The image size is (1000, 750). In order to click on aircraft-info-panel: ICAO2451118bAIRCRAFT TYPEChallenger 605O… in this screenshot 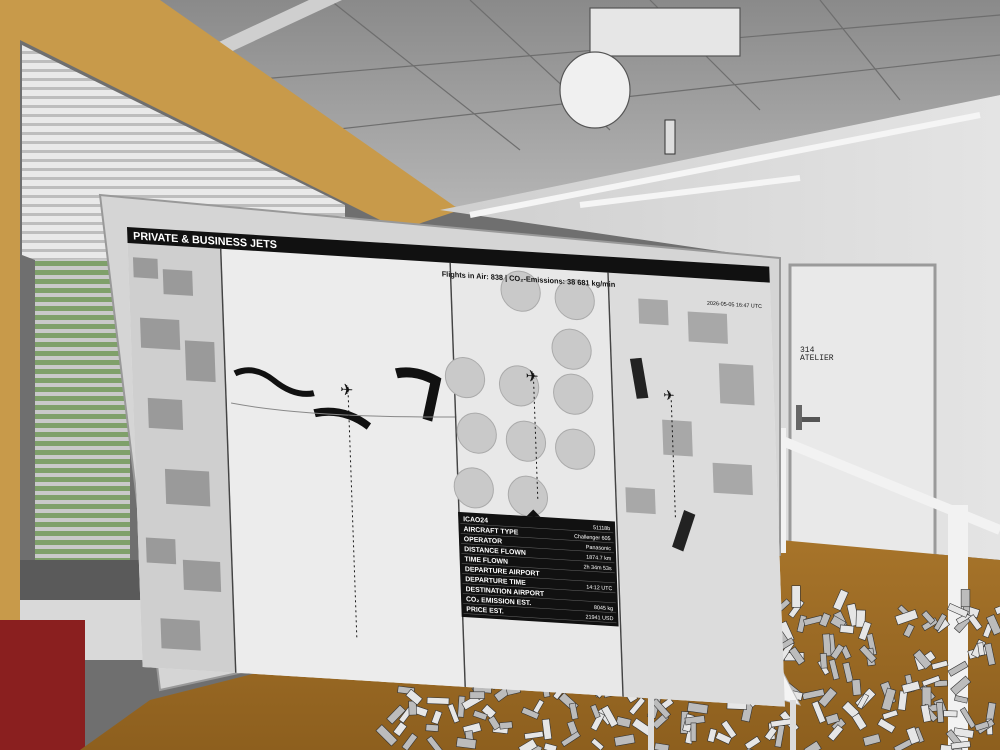, I will do `click(538, 568)`.